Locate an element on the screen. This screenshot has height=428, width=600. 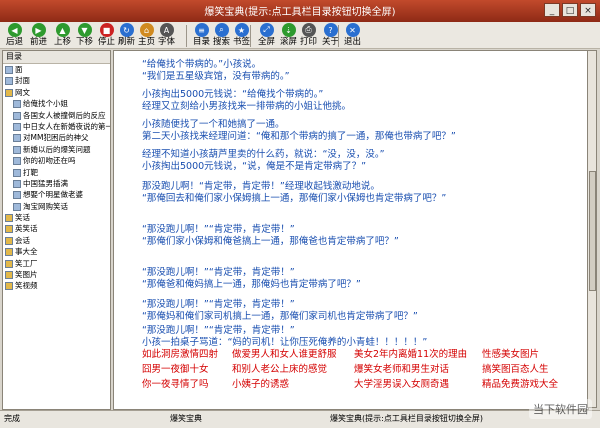
toolbar-button-15: ✕ 退出 is located at coordinates (352, 35).